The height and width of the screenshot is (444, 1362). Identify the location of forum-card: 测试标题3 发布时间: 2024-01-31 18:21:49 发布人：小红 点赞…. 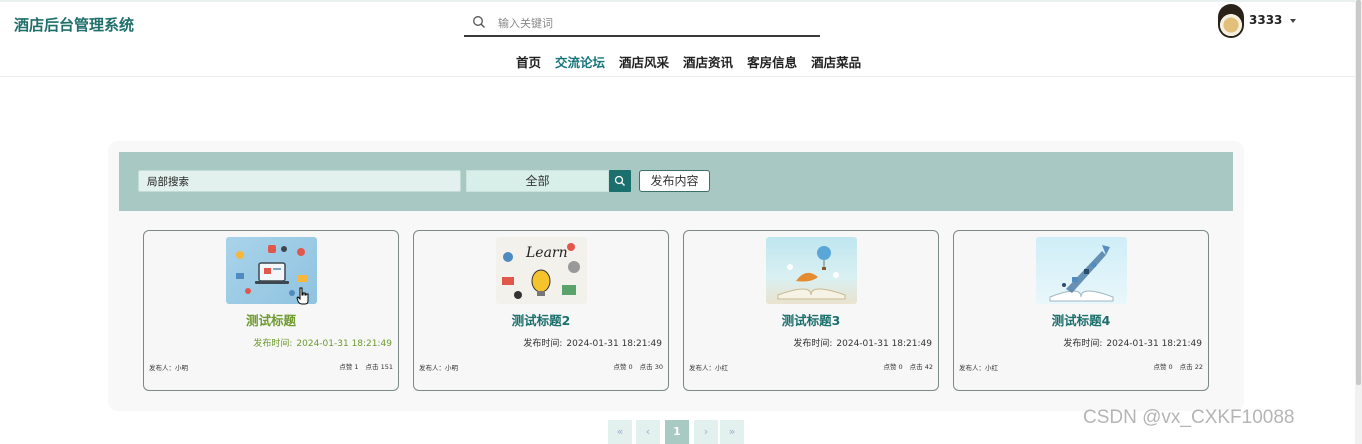
(811, 310).